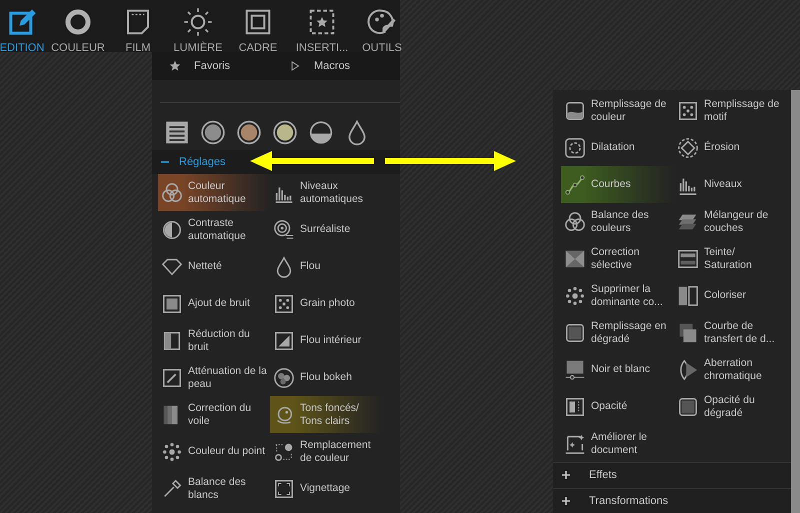  Describe the element at coordinates (172, 377) in the screenshot. I see `brush-icon` at that location.